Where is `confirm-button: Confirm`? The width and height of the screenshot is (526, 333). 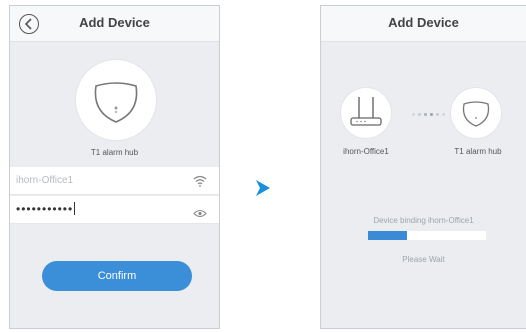 confirm-button: Confirm is located at coordinates (117, 276).